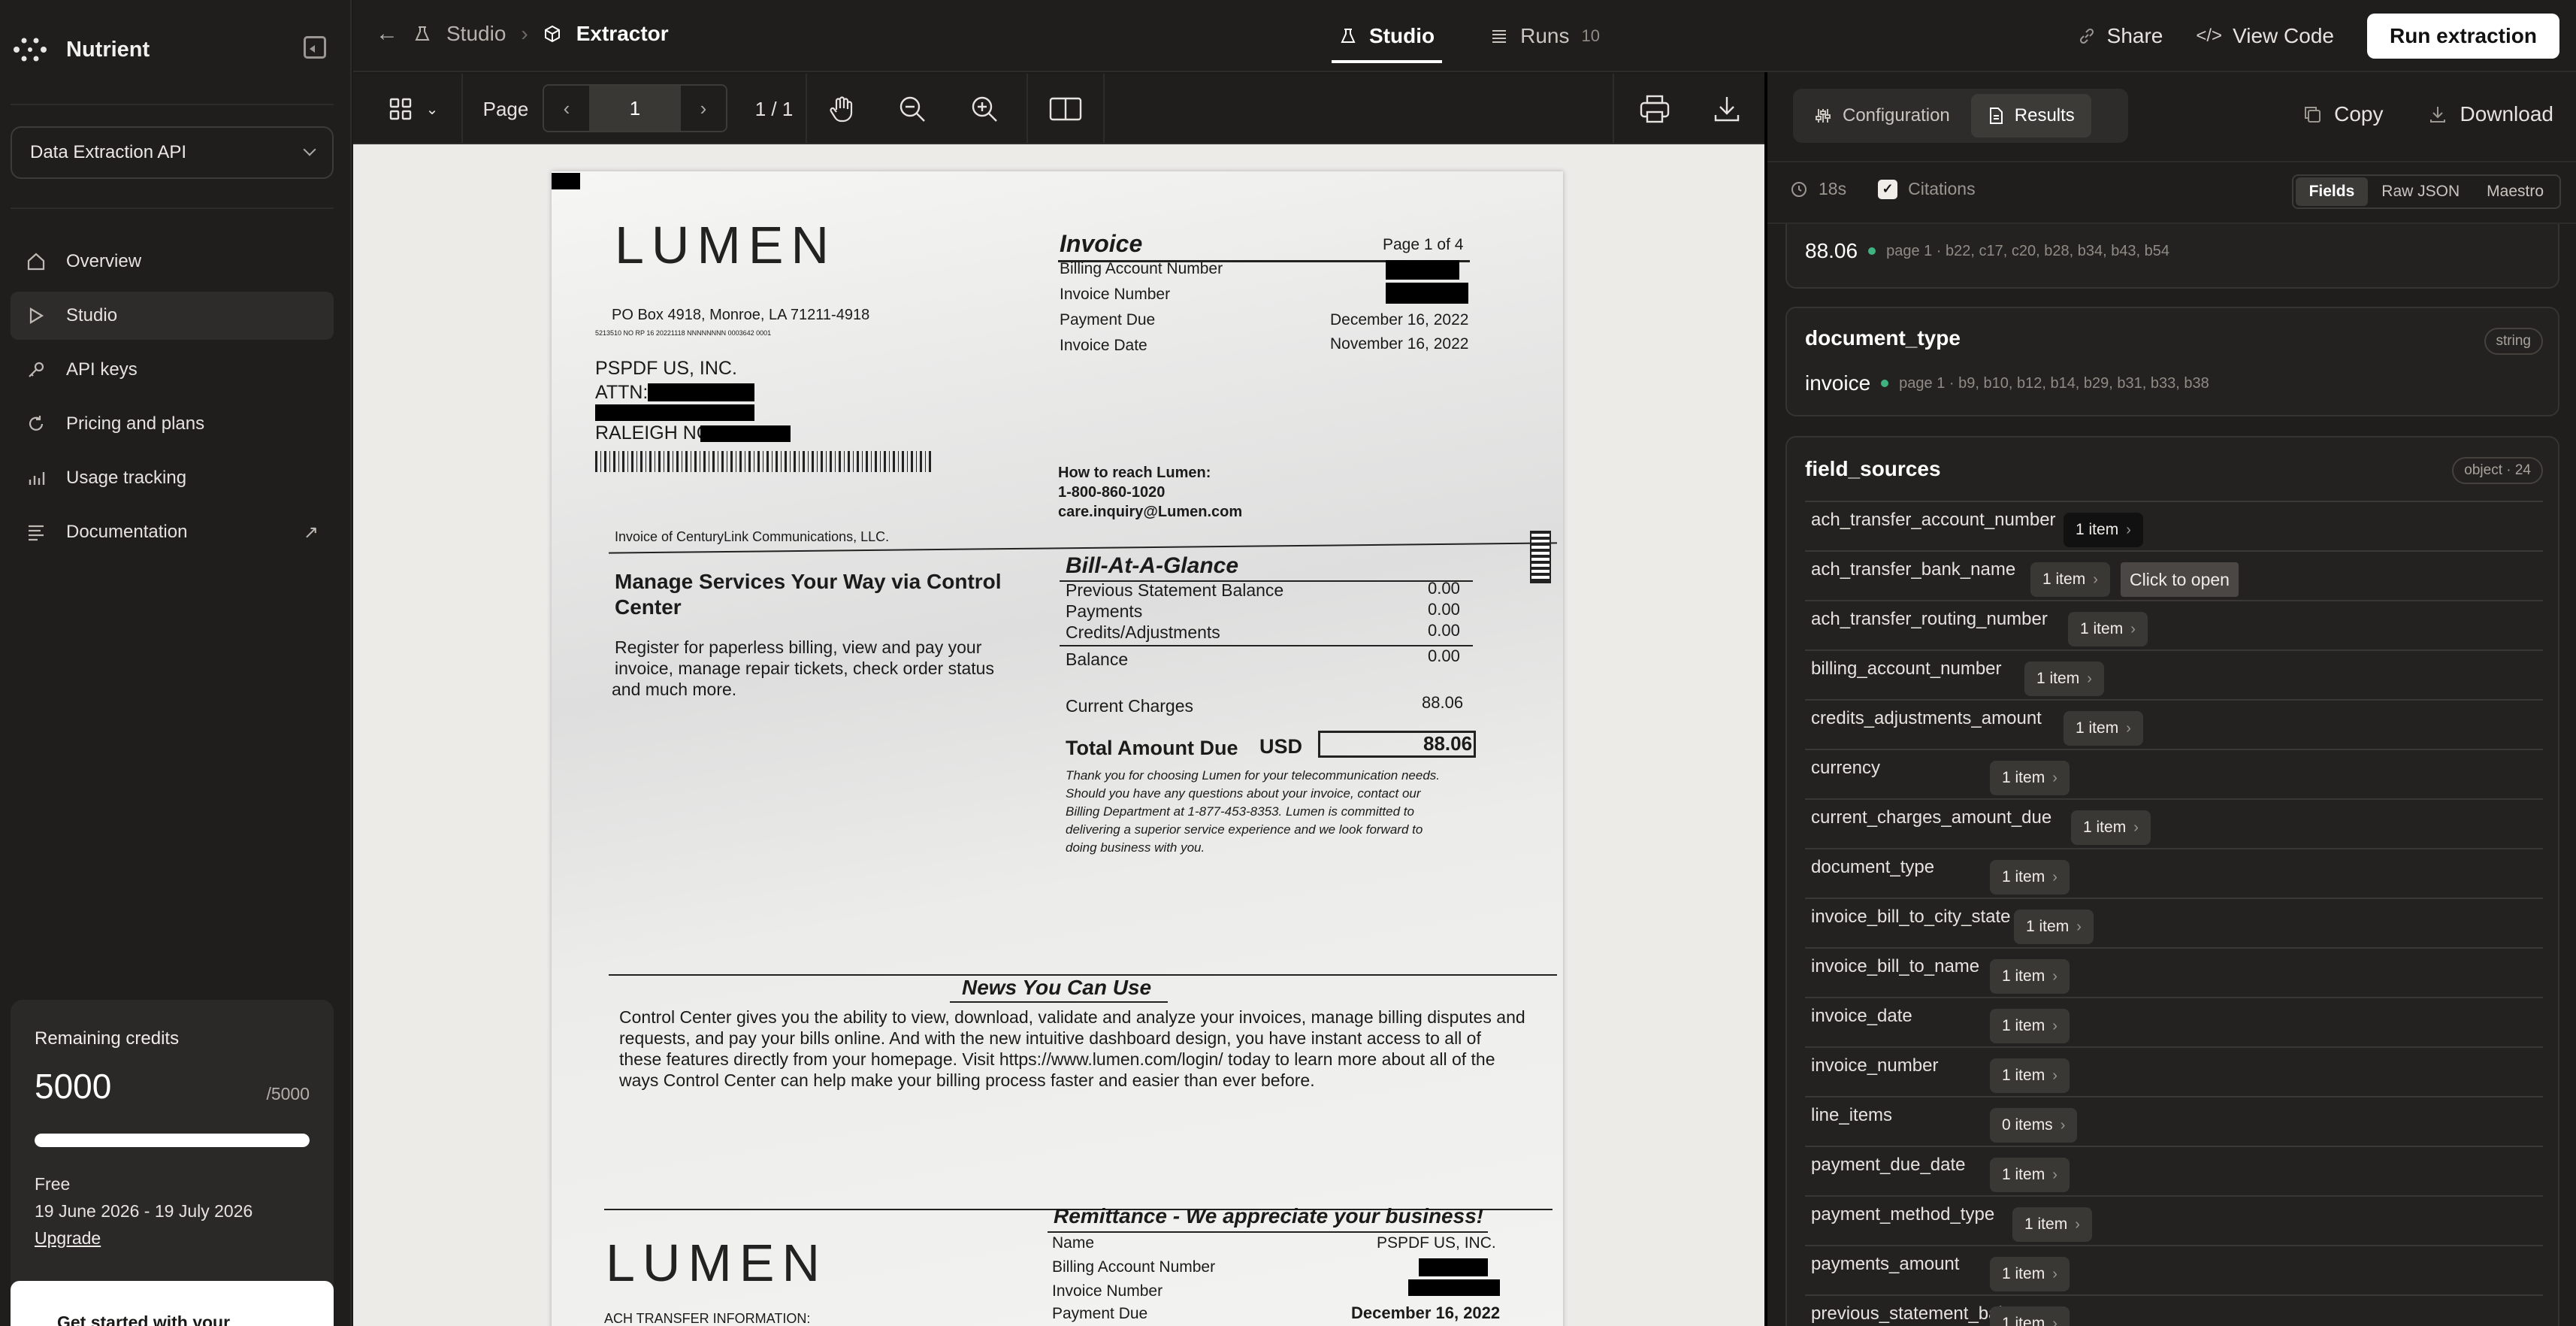 The image size is (2576, 1326). What do you see at coordinates (414, 109) in the screenshot?
I see `layout-toggle-button: ⌄` at bounding box center [414, 109].